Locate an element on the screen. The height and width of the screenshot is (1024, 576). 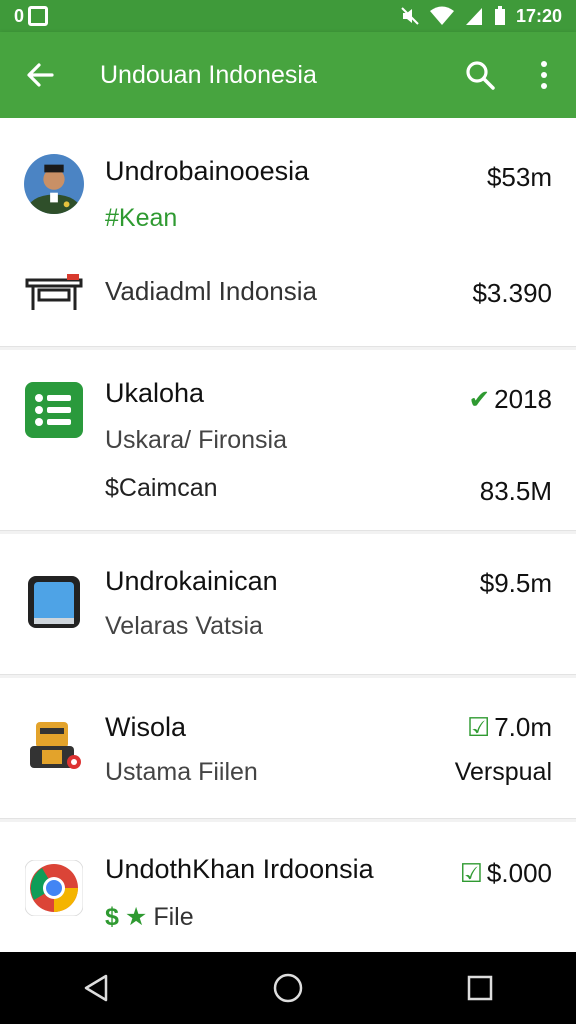
nav-recents-button is located at coordinates (480, 988).